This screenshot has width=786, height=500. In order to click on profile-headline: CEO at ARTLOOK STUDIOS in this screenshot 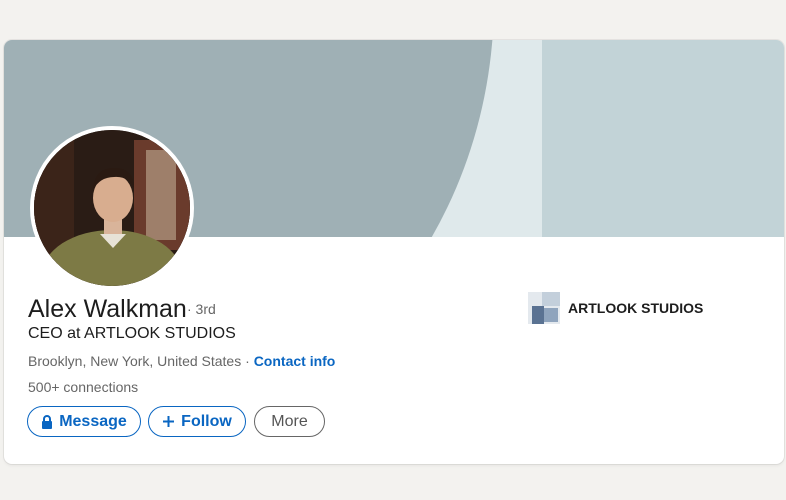, I will do `click(132, 333)`.